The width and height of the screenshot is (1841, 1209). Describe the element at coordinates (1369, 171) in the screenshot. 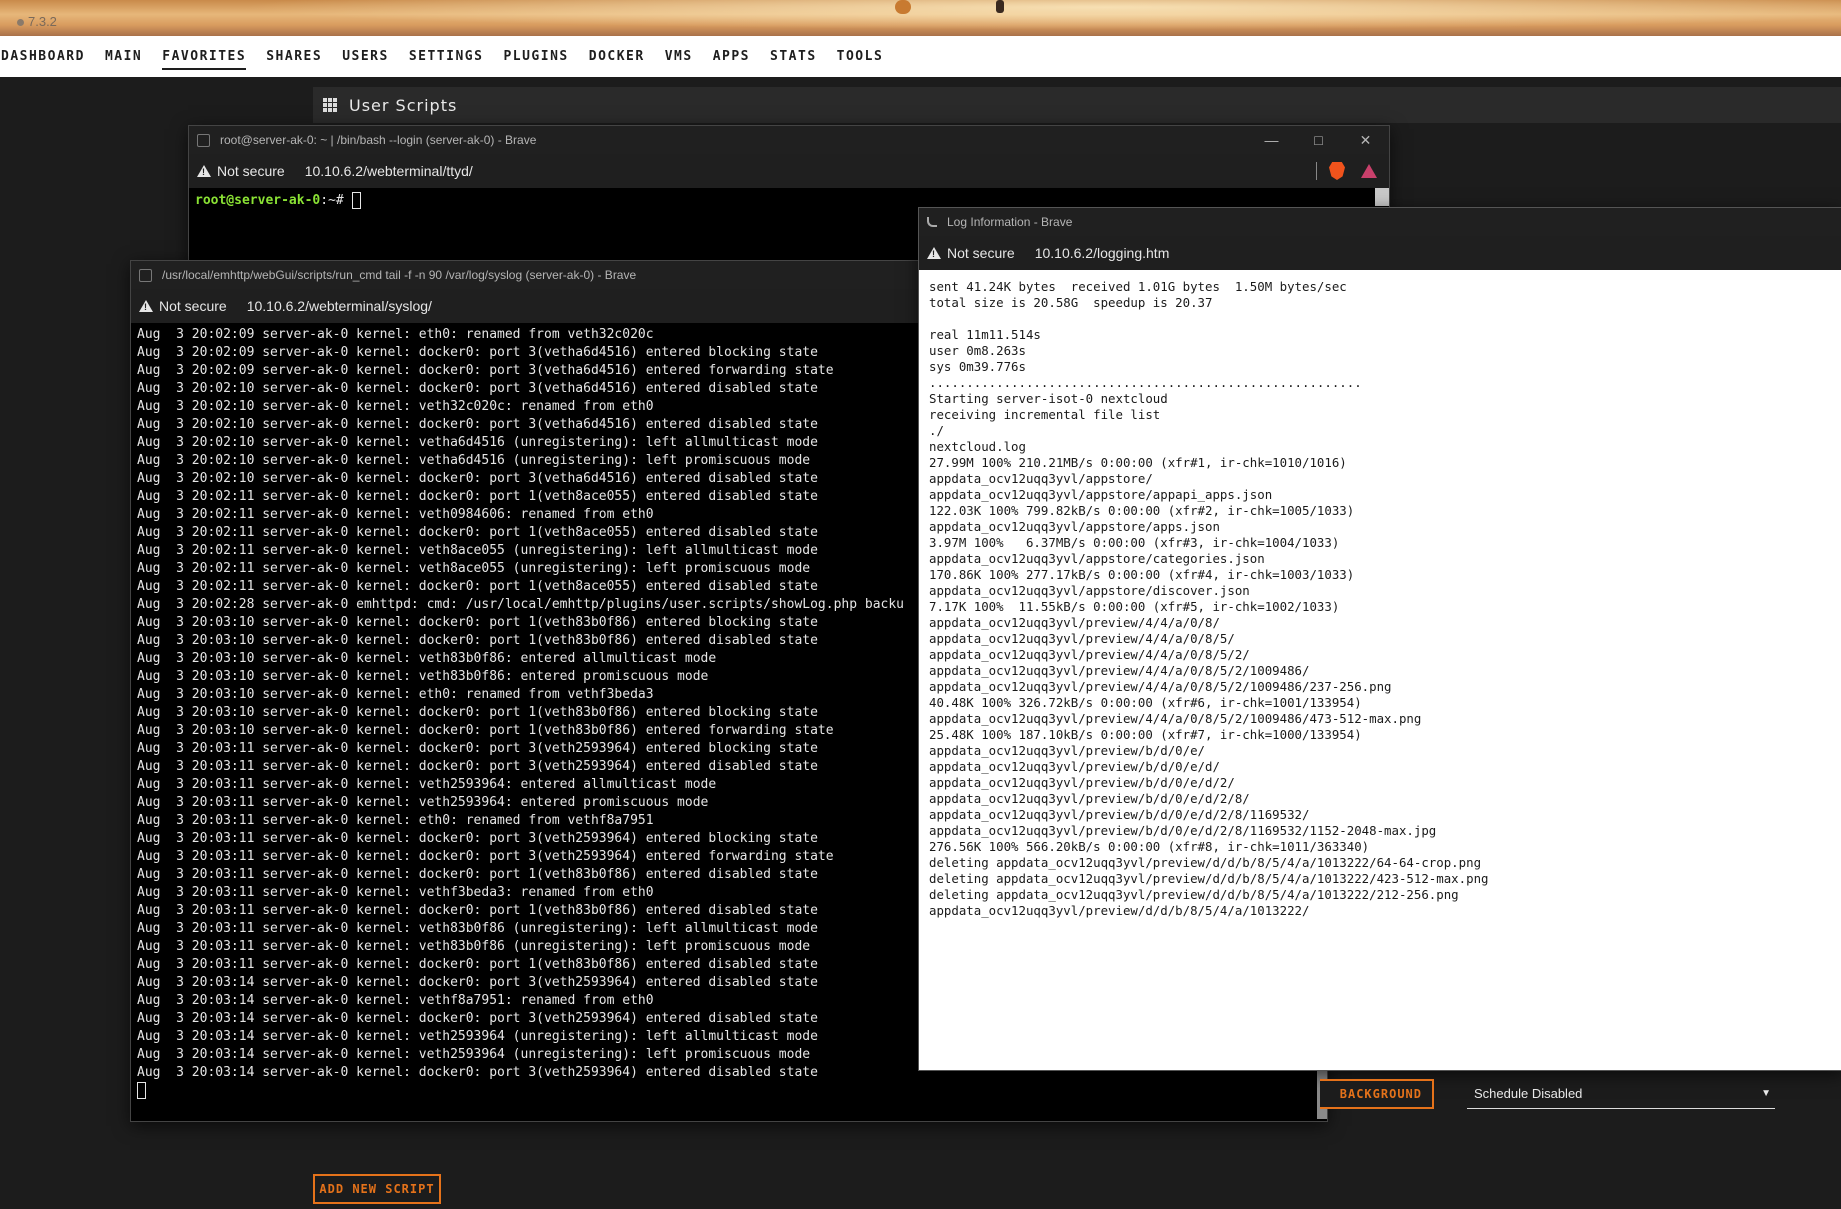

I see `brave-rewards-icon` at that location.